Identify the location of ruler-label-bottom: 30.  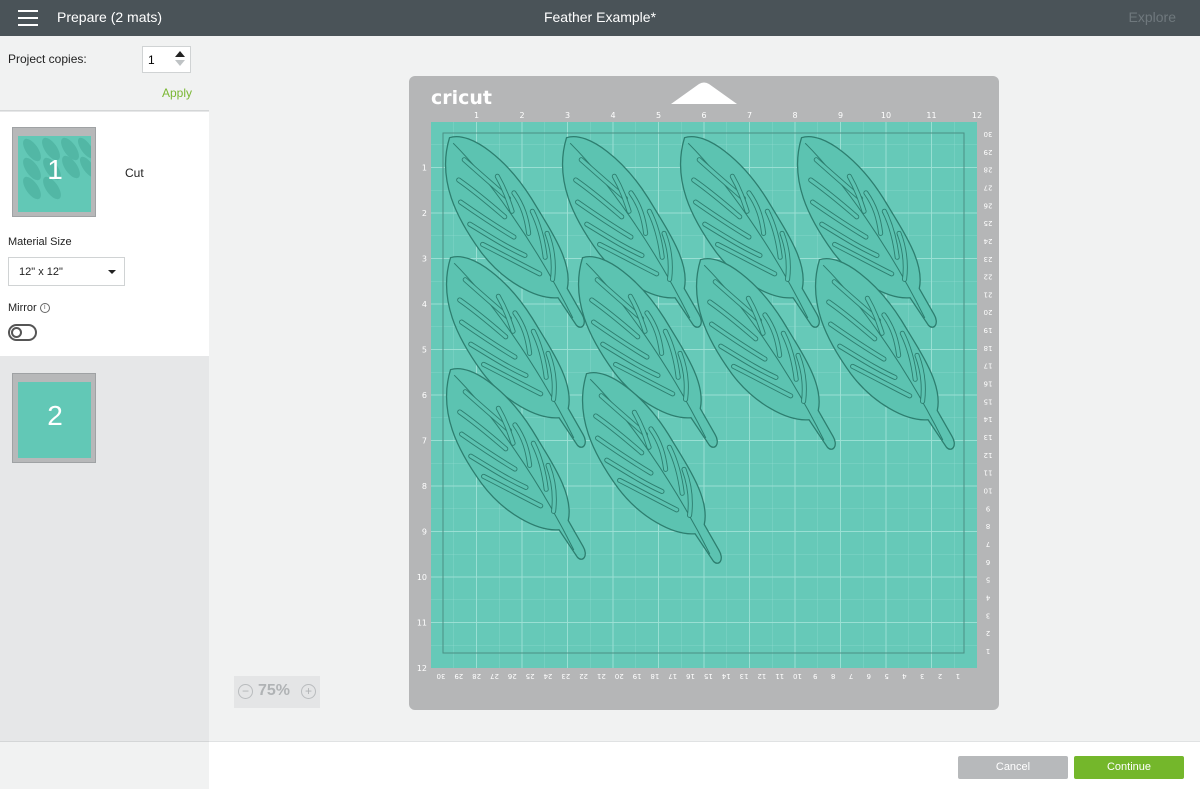
(441, 676).